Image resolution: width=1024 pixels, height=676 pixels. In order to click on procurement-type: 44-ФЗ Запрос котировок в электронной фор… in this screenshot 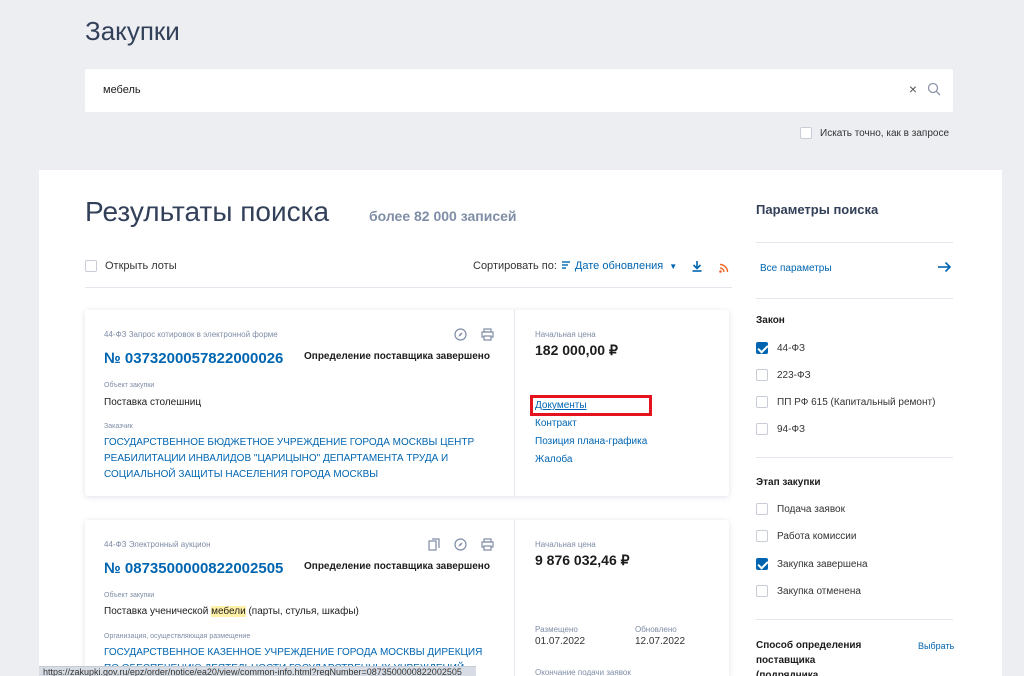, I will do `click(191, 334)`.